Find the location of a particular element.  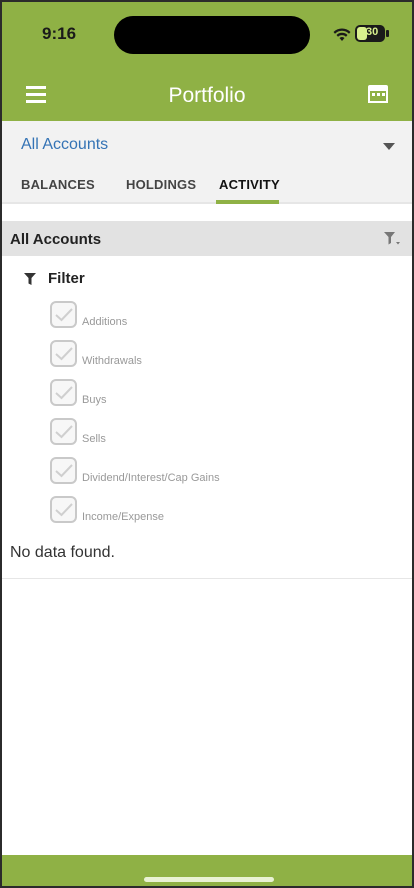

filter-option-label: Withdrawals is located at coordinates (112, 361).